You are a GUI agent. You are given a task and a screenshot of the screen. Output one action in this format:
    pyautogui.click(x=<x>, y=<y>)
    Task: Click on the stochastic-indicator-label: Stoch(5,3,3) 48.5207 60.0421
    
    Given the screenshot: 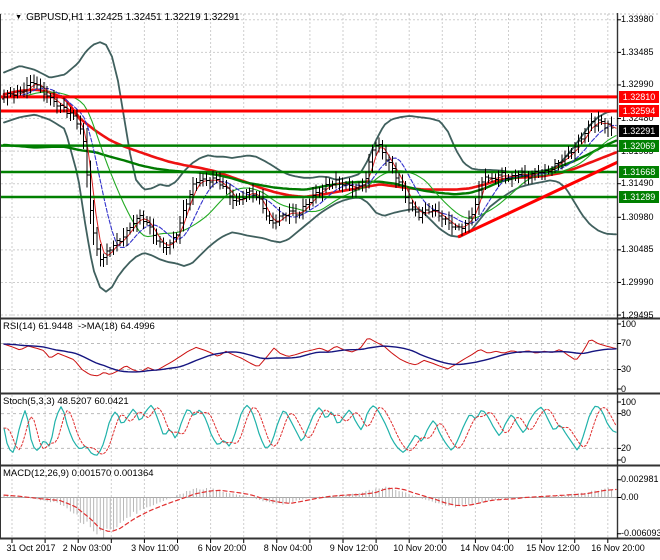 What is the action you would take?
    pyautogui.click(x=66, y=401)
    